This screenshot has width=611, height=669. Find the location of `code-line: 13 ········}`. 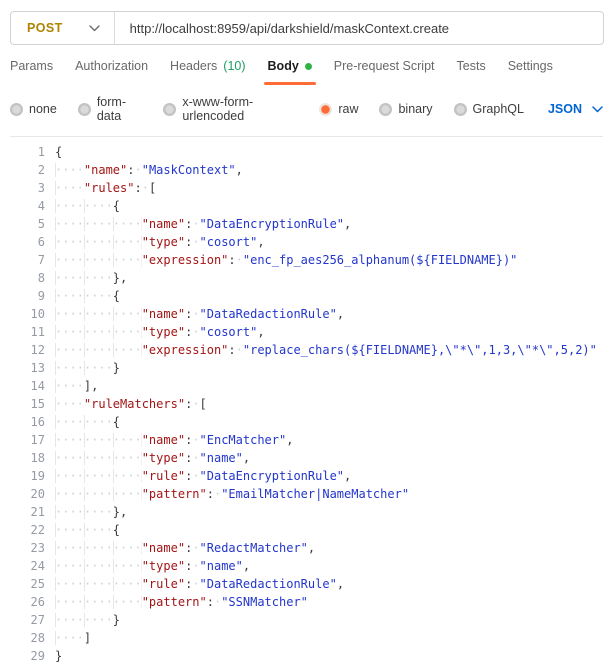

code-line: 13 ········} is located at coordinates (305, 368).